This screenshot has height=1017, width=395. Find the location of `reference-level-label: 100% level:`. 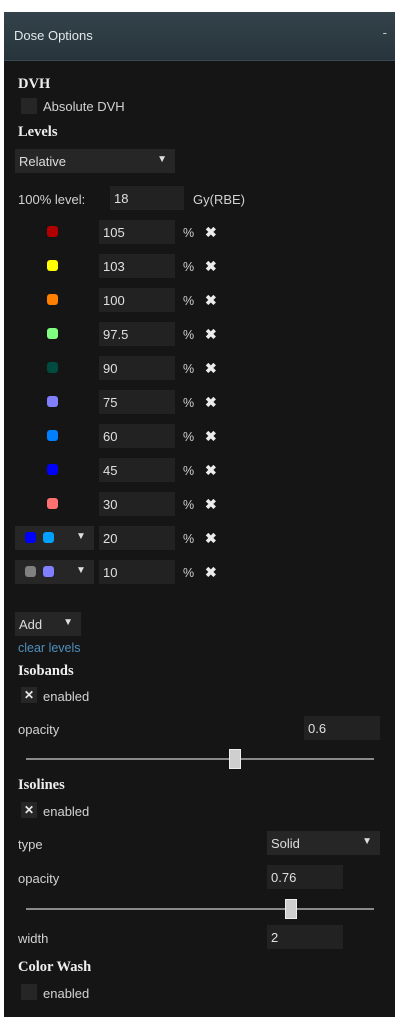

reference-level-label: 100% level: is located at coordinates (52, 199).